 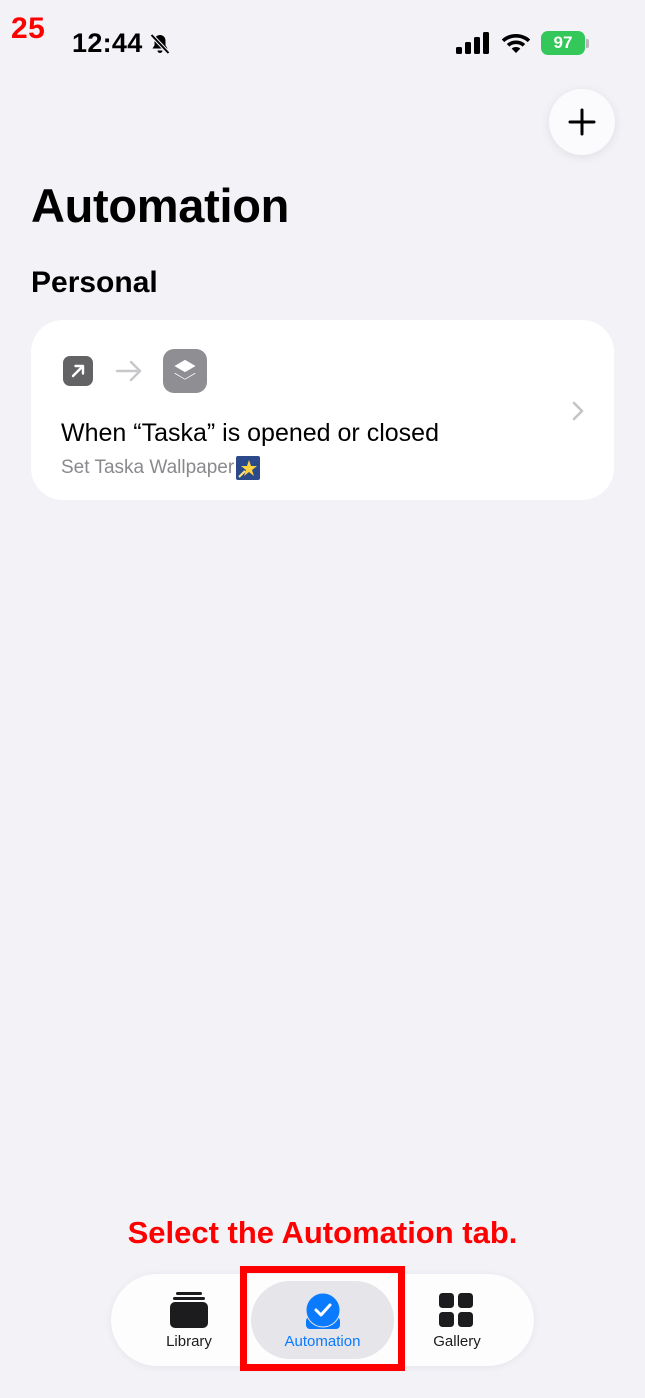 What do you see at coordinates (578, 411) in the screenshot?
I see `chevron-right-icon` at bounding box center [578, 411].